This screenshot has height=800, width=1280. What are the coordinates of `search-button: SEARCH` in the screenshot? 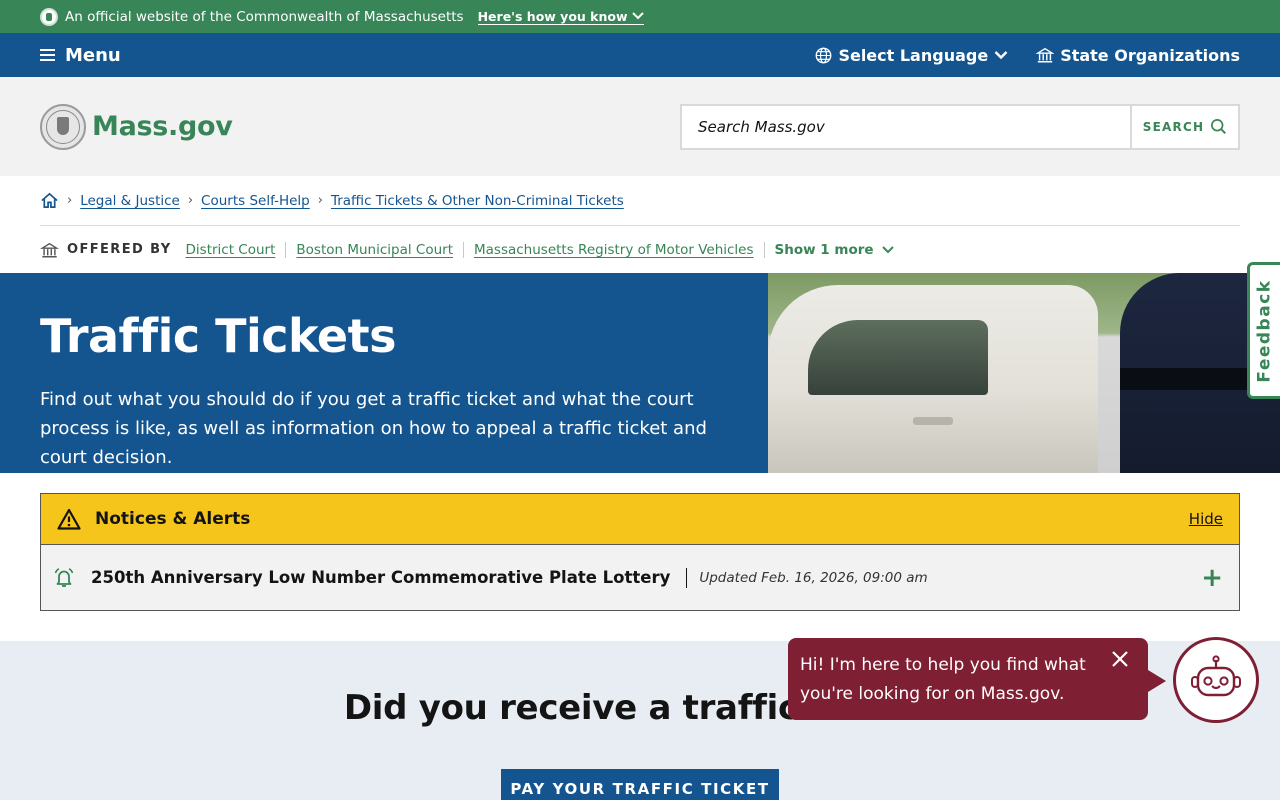 It's located at (1184, 126).